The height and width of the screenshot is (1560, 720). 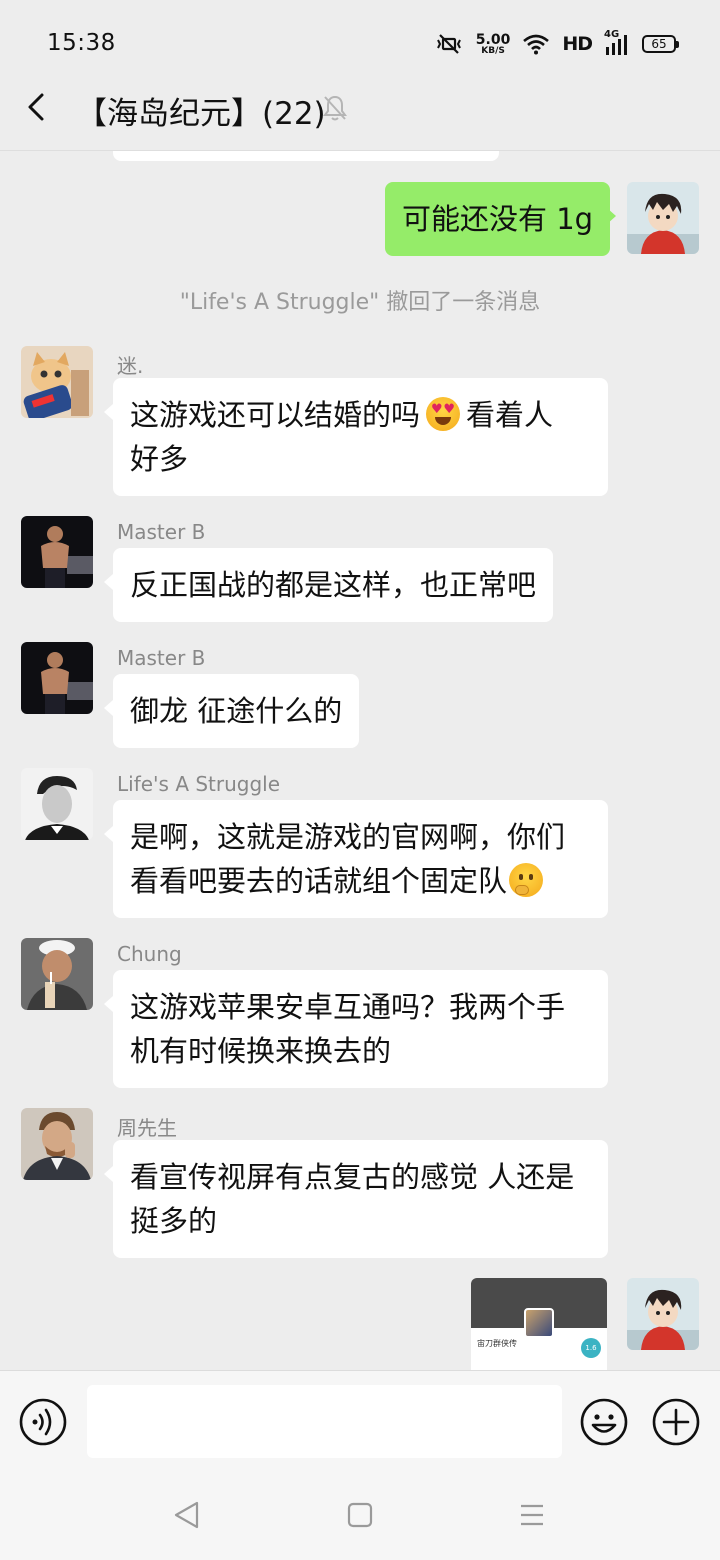 I want to click on message-text: 看看吧要去的话就组个固定队, so click(x=319, y=881).